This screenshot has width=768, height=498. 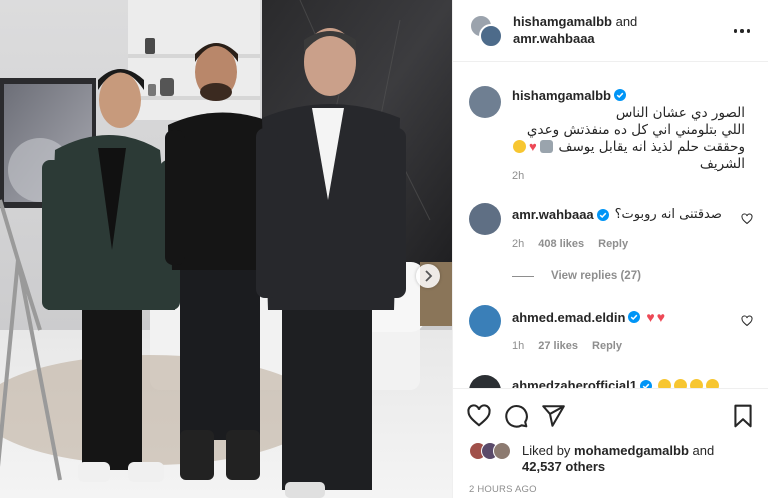 I want to click on share-send-icon, so click(x=553, y=416).